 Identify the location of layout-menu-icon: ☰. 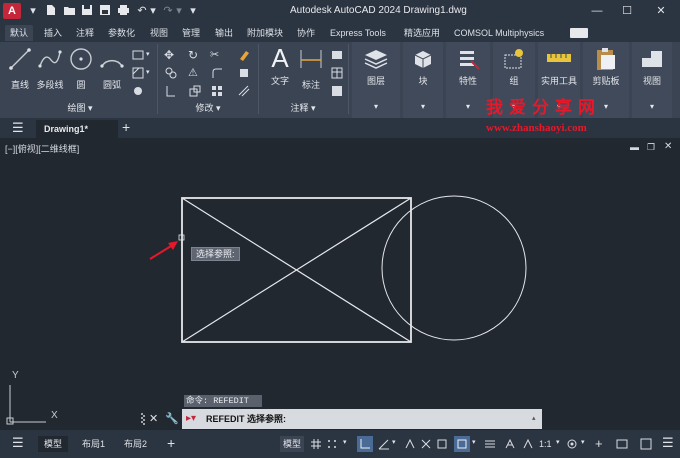
(18, 443).